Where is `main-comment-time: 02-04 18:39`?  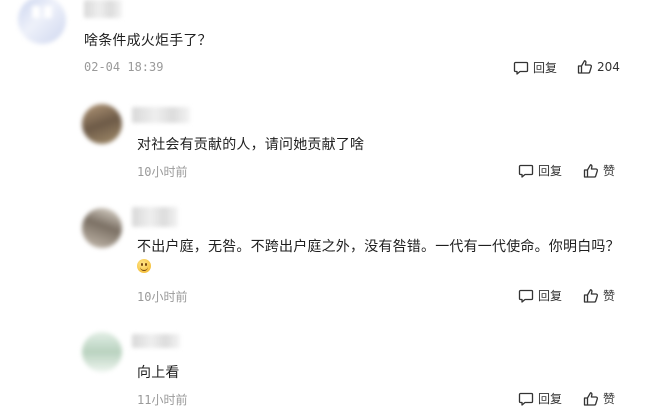
main-comment-time: 02-04 18:39 is located at coordinates (124, 67).